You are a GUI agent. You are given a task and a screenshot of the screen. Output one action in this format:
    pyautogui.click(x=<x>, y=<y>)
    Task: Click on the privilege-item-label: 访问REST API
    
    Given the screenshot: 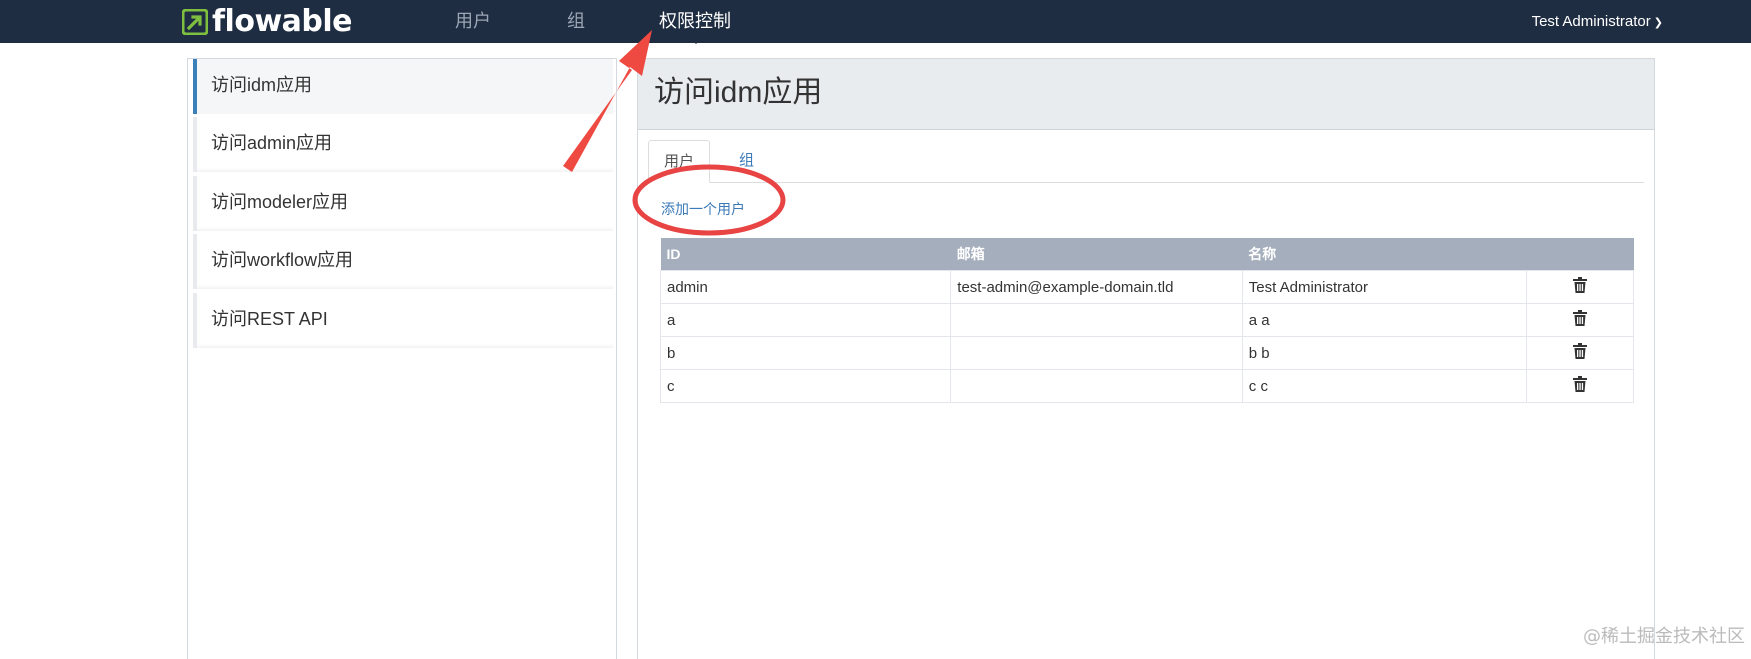 What is the action you would take?
    pyautogui.click(x=269, y=319)
    